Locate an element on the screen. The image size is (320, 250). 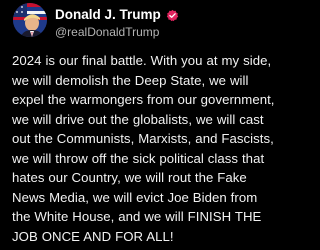
post-line: hates our Country, we will rout the Fake is located at coordinates (129, 177).